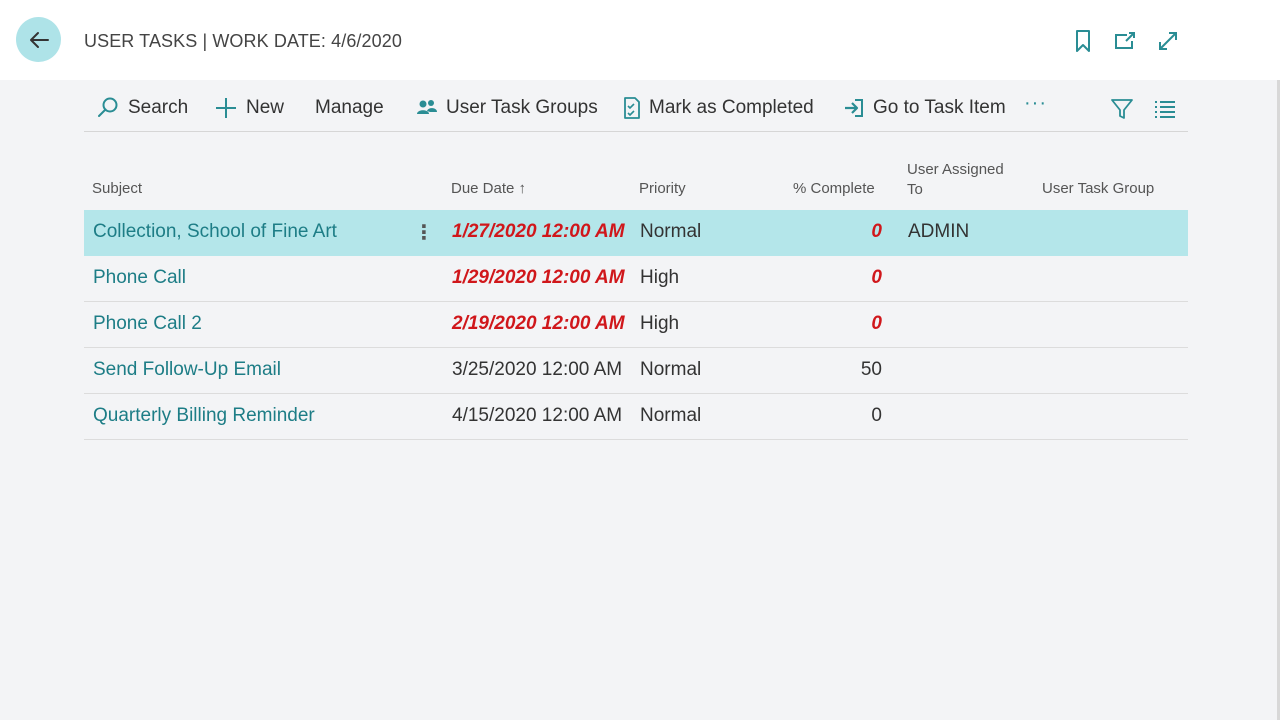 The image size is (1280, 720). I want to click on checklist-icon, so click(632, 108).